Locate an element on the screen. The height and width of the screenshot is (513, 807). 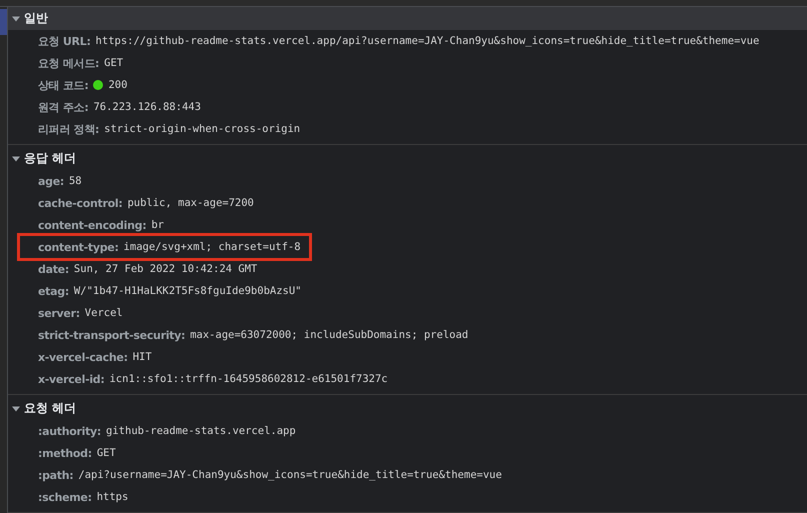
header-value: icn1::sfo1::trffn-1645958602812-e61501f7327c is located at coordinates (248, 379).